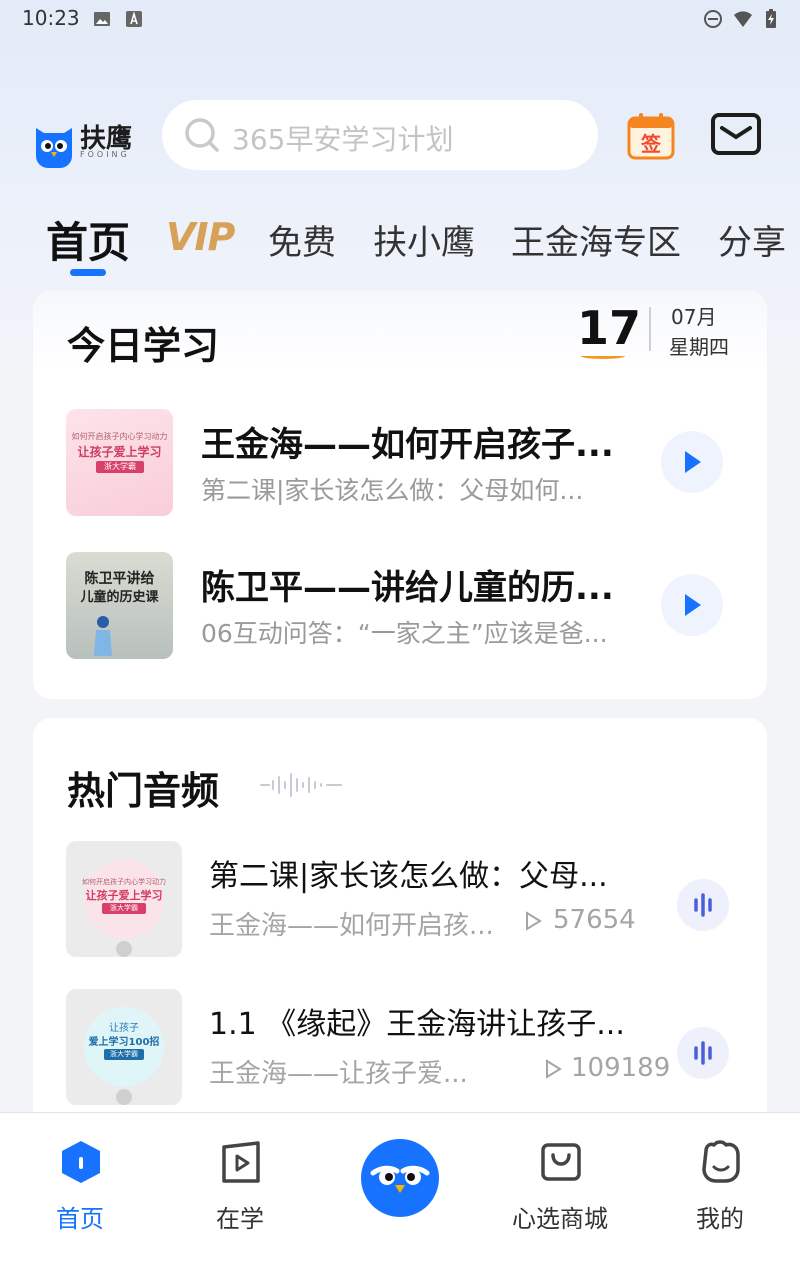  I want to click on sign-in-calendar-button: 签, so click(651, 135).